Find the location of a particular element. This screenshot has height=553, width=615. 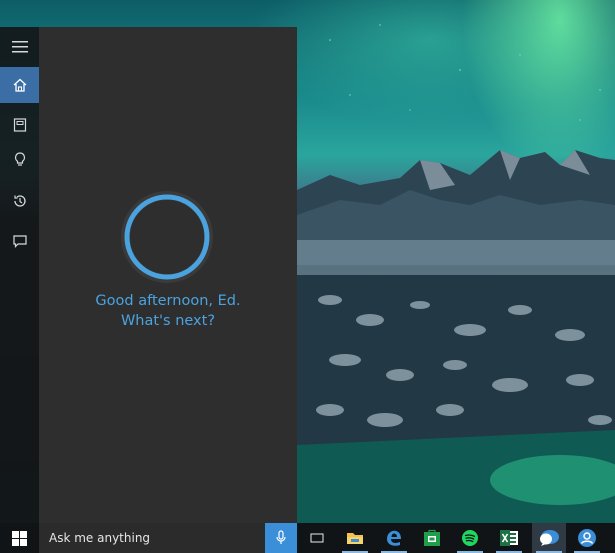

home-button is located at coordinates (19, 85).